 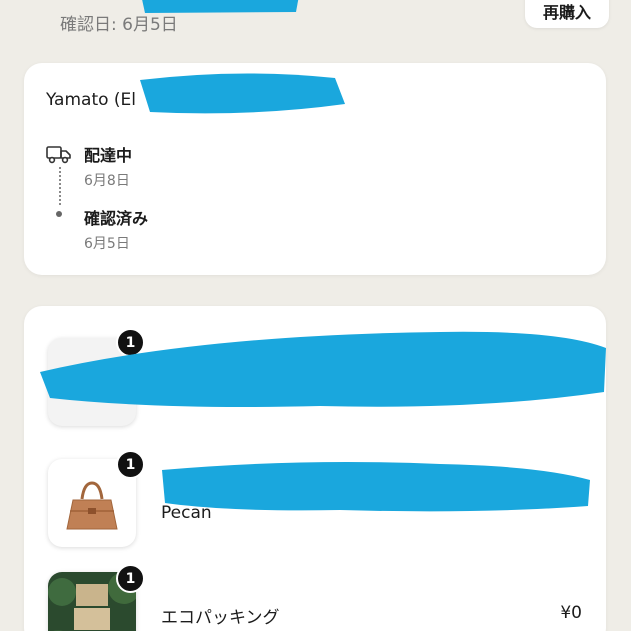 I want to click on event-title: 配達中, so click(x=108, y=155).